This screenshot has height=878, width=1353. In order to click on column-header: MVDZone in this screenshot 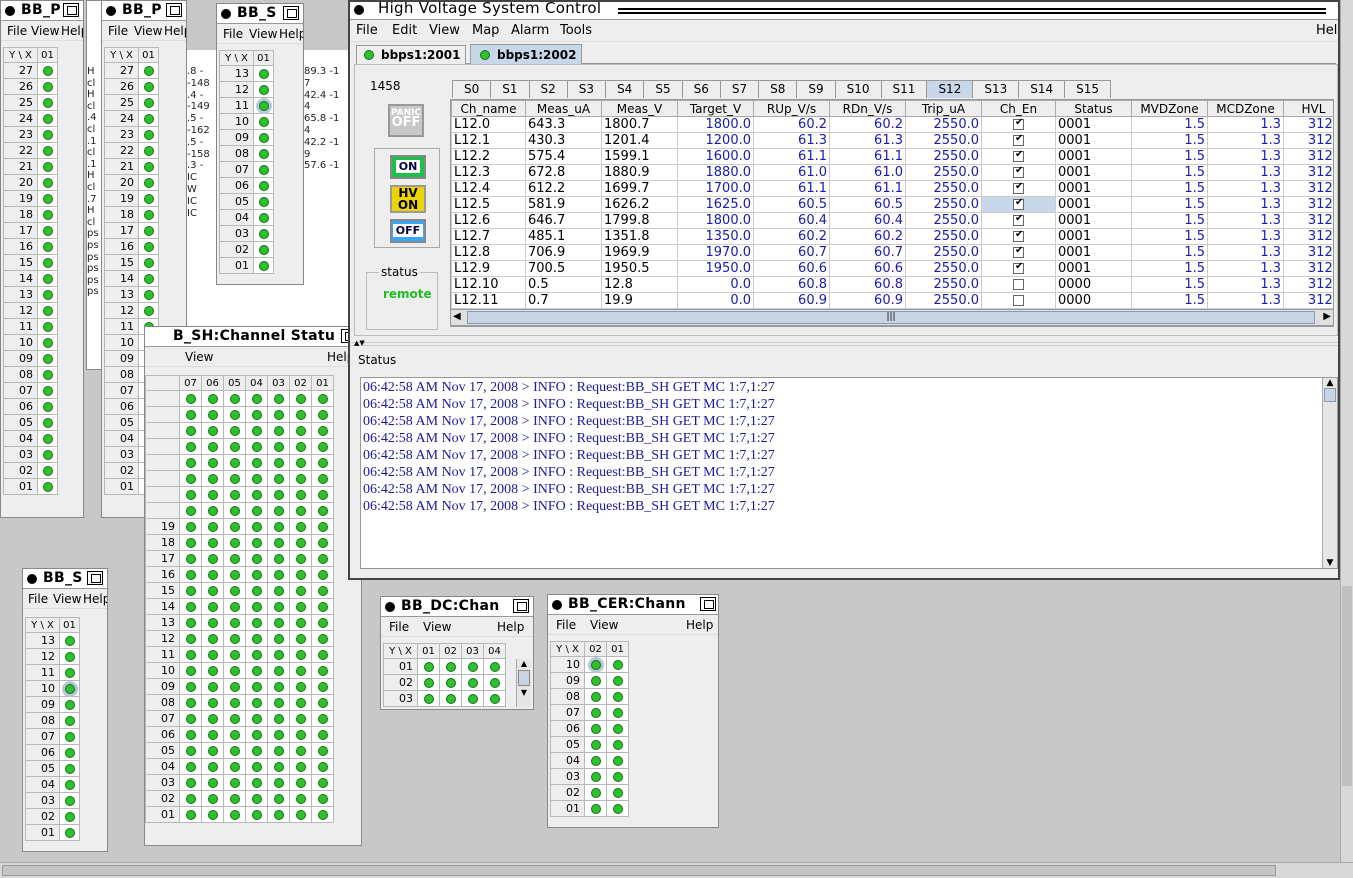, I will do `click(1169, 108)`.